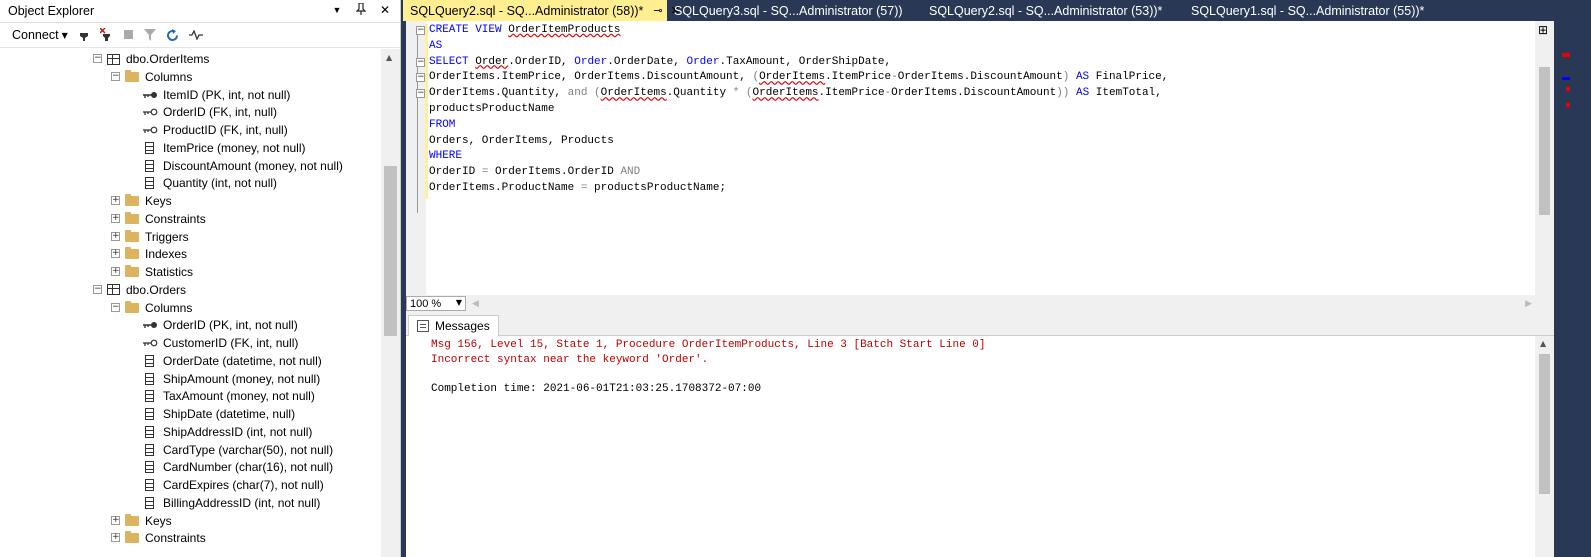 The height and width of the screenshot is (557, 1591). Describe the element at coordinates (152, 272) in the screenshot. I see `tree-node-folder: + Statistics` at that location.